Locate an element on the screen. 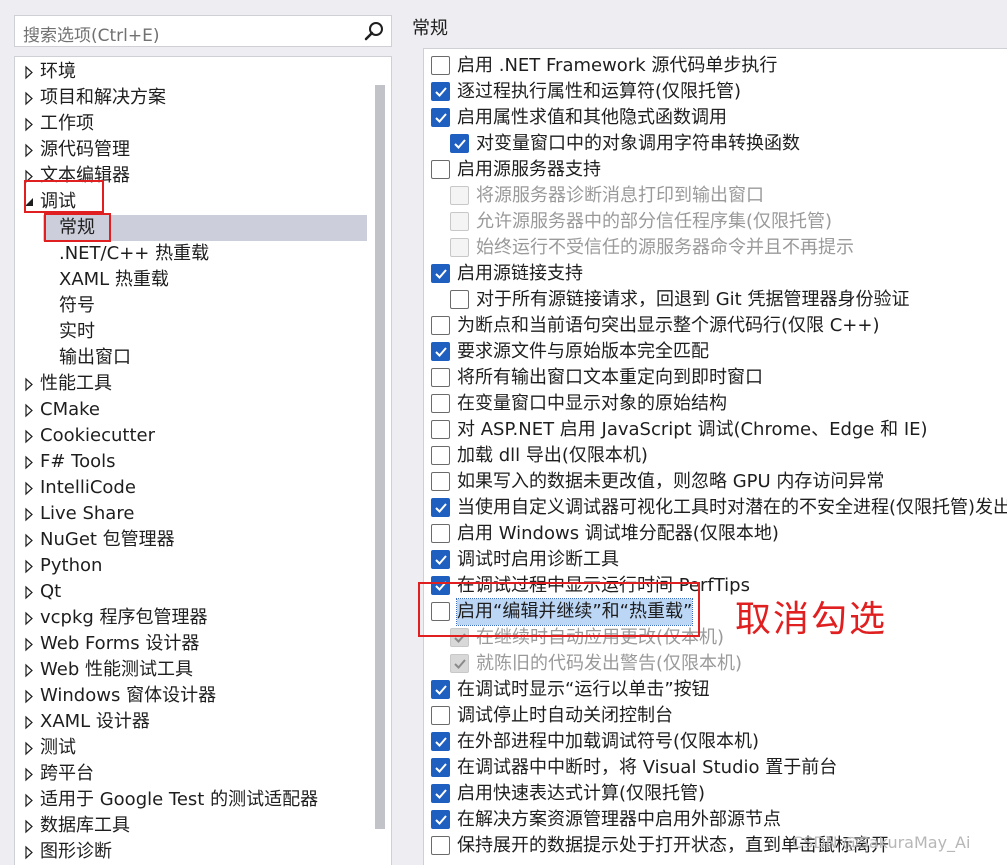  option-row: 如果写入的数据未更改值，则忽略 GPU 内存访问异常 is located at coordinates (719, 482).